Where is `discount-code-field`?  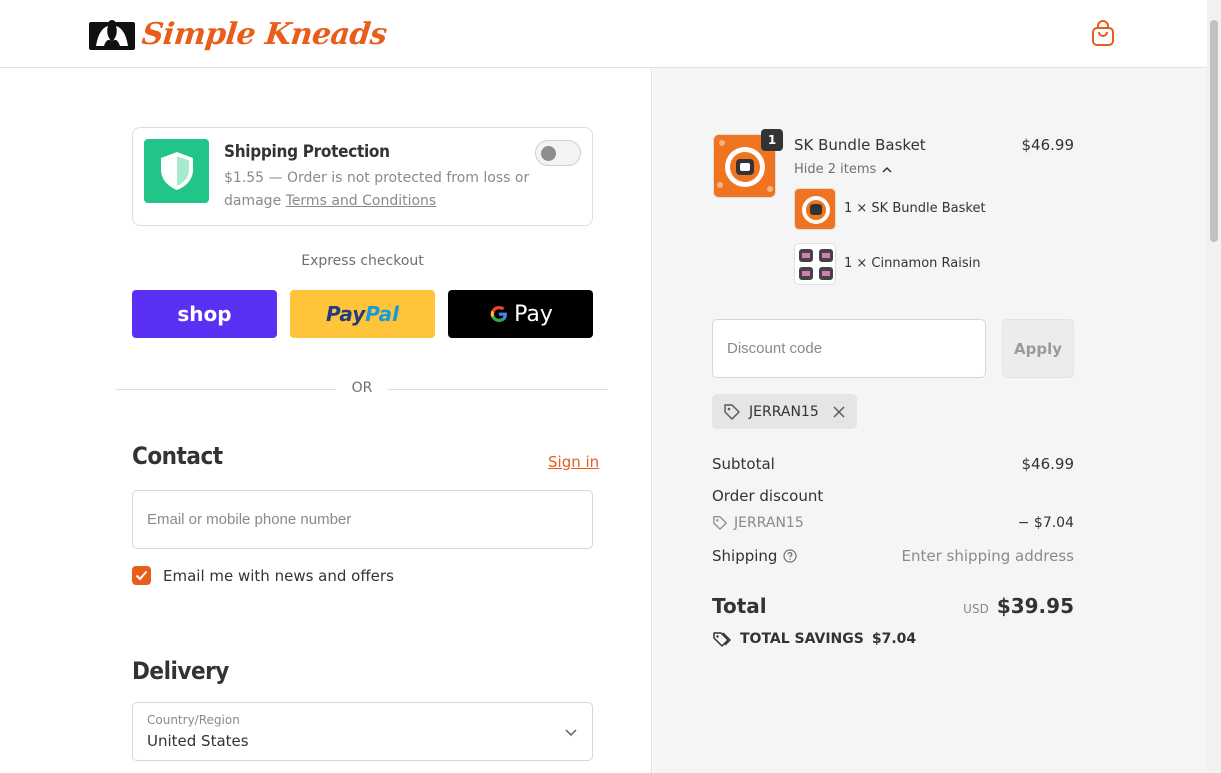 discount-code-field is located at coordinates (849, 348).